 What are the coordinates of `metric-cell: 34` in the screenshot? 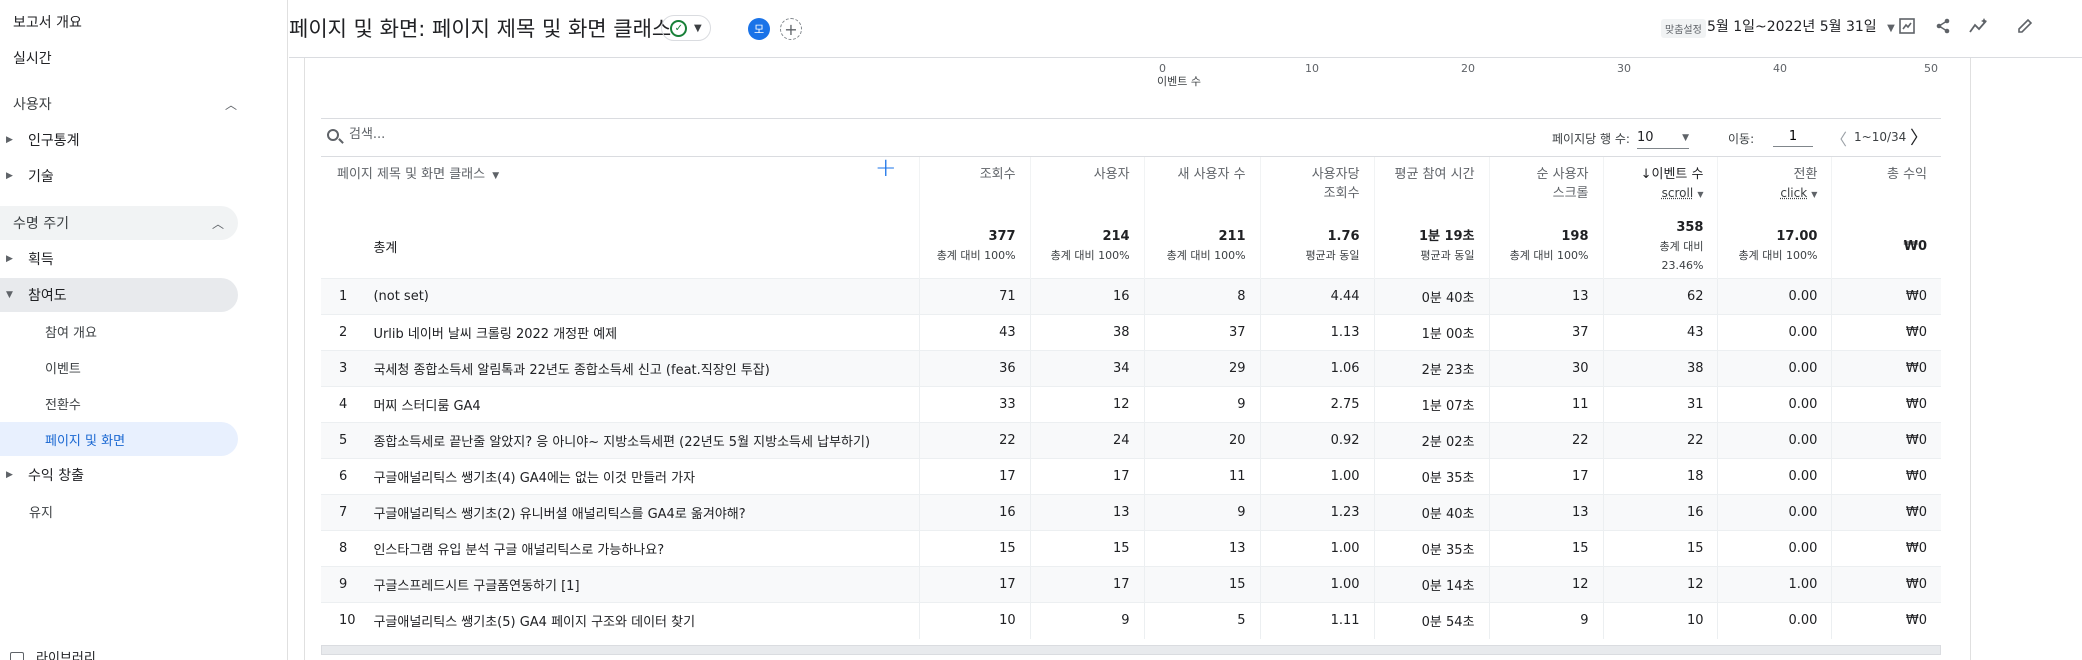 It's located at (1087, 368).